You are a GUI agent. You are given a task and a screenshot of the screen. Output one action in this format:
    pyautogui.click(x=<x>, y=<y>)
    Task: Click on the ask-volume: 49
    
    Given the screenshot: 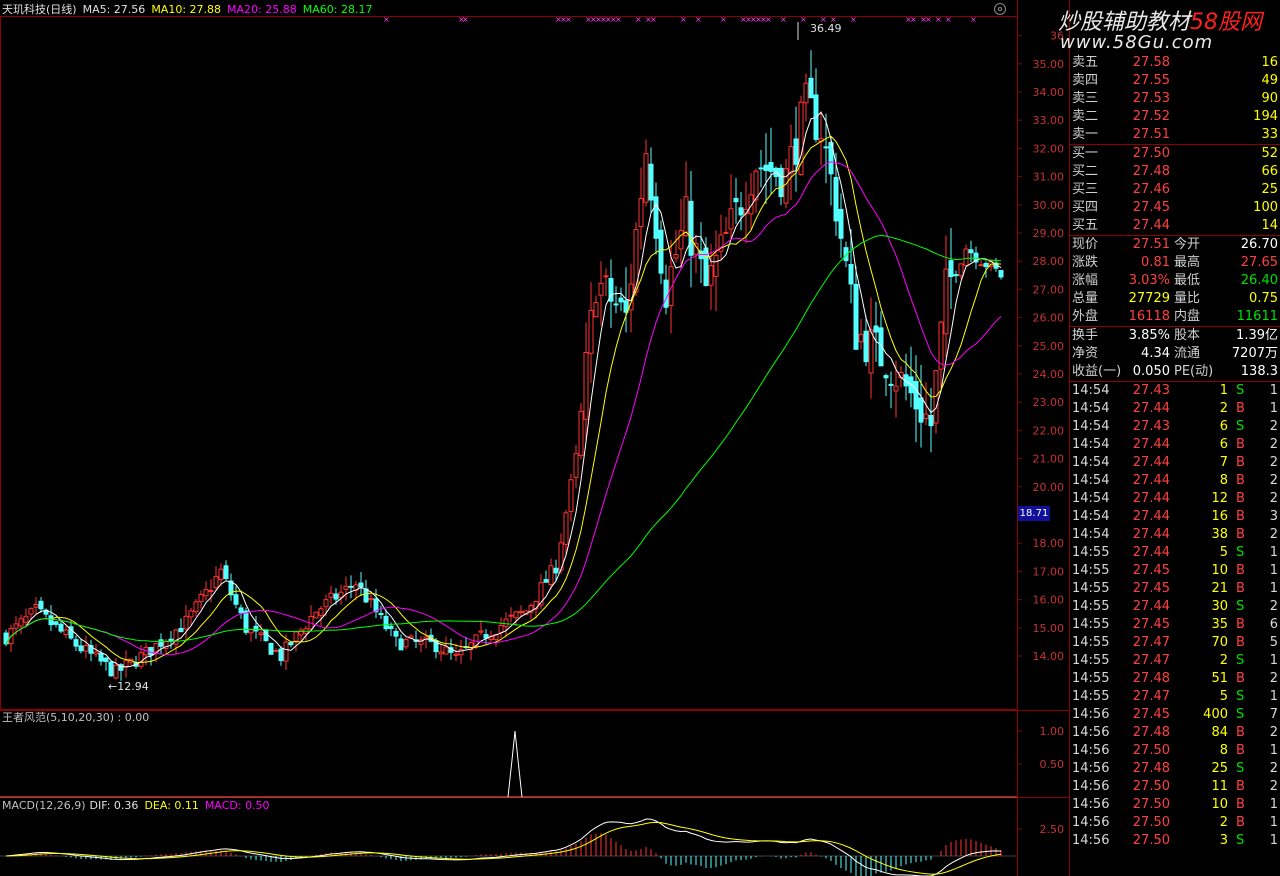 What is the action you would take?
    pyautogui.click(x=1269, y=80)
    